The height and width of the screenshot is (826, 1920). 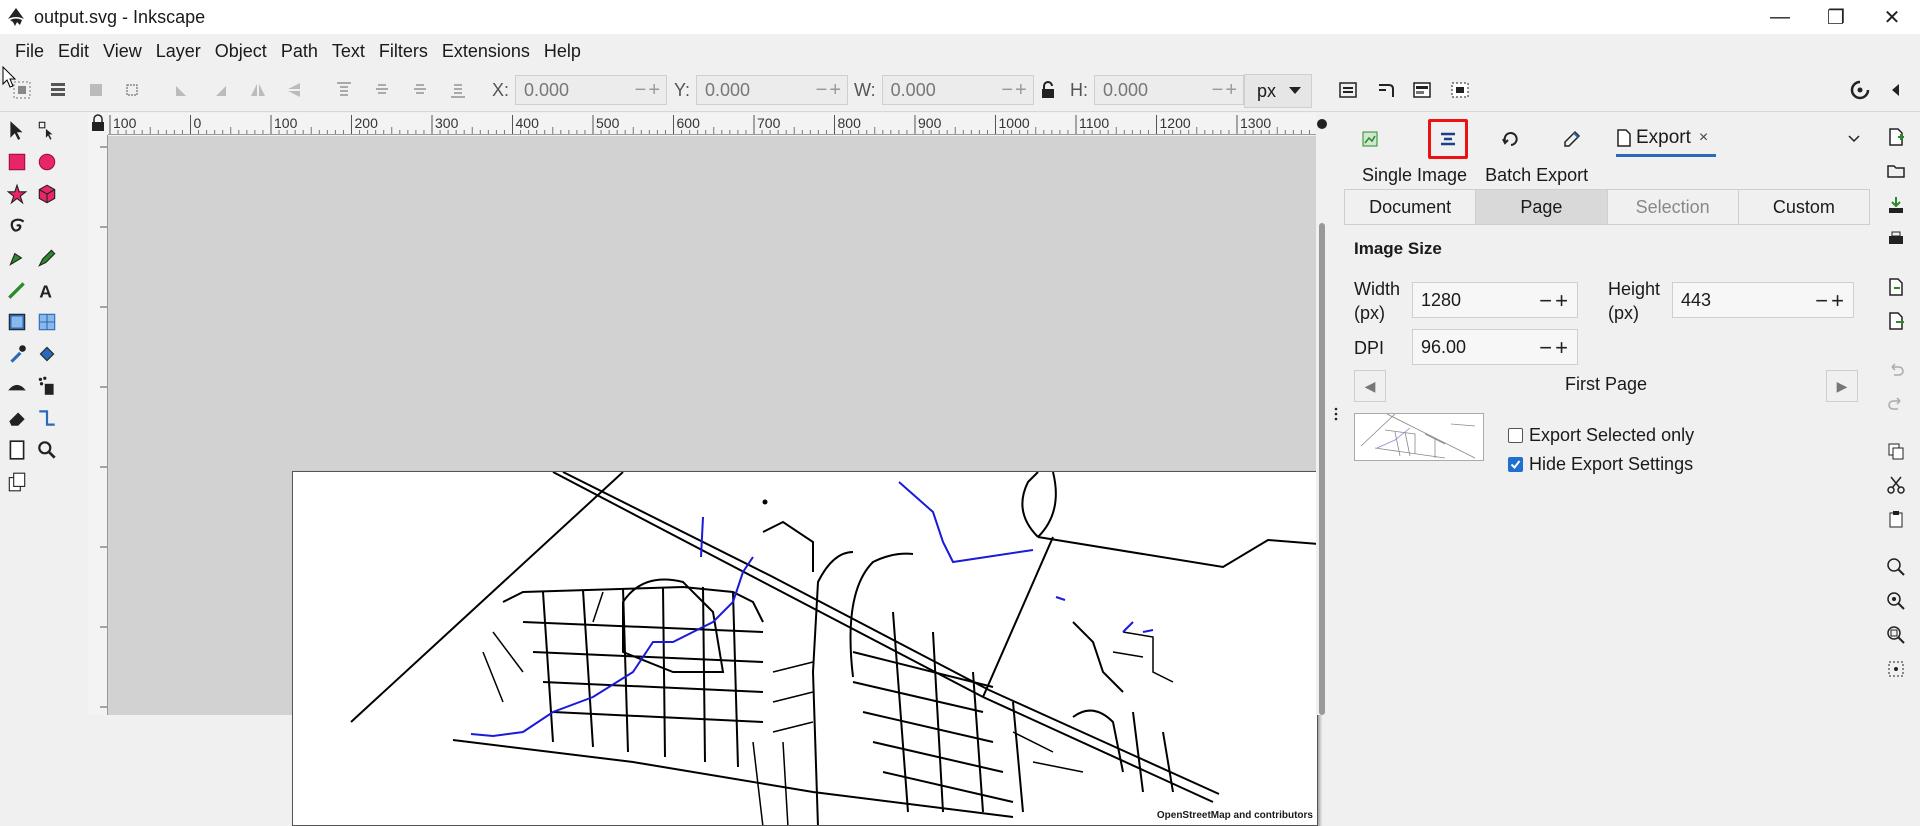 What do you see at coordinates (1666, 139) in the screenshot?
I see `tab-export: Export ×` at bounding box center [1666, 139].